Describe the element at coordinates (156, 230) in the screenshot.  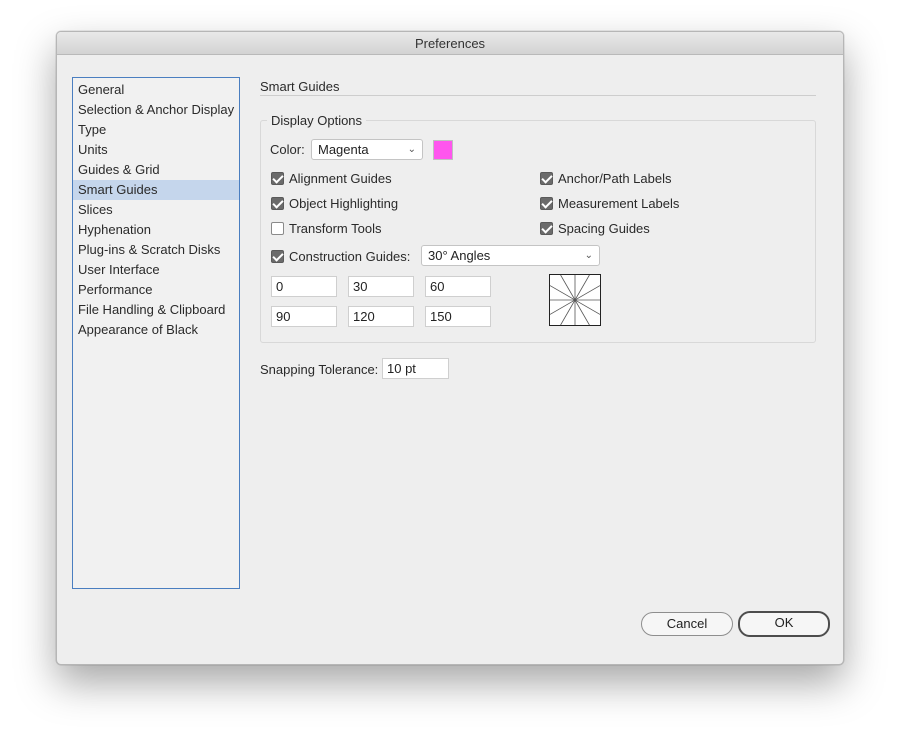
I see `sidebar-item-hyphenation: Hyphenation` at that location.